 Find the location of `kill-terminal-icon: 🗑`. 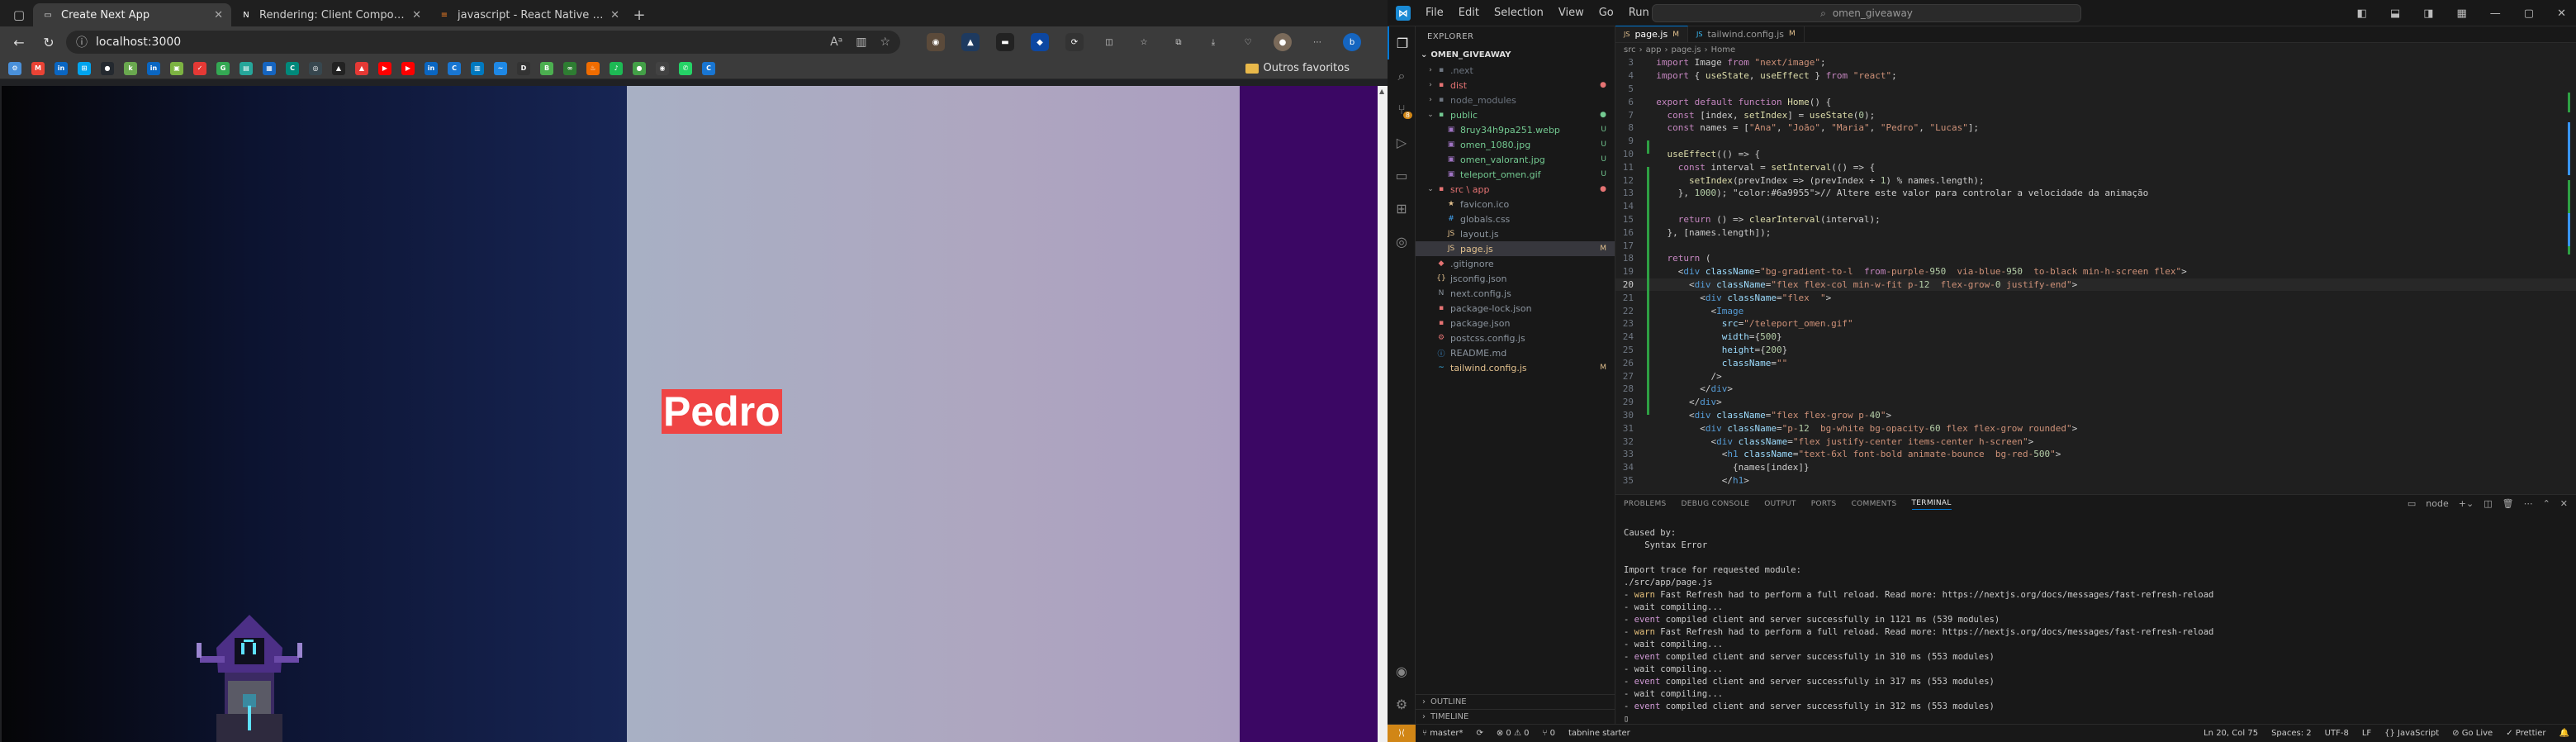

kill-terminal-icon: 🗑 is located at coordinates (2508, 503).